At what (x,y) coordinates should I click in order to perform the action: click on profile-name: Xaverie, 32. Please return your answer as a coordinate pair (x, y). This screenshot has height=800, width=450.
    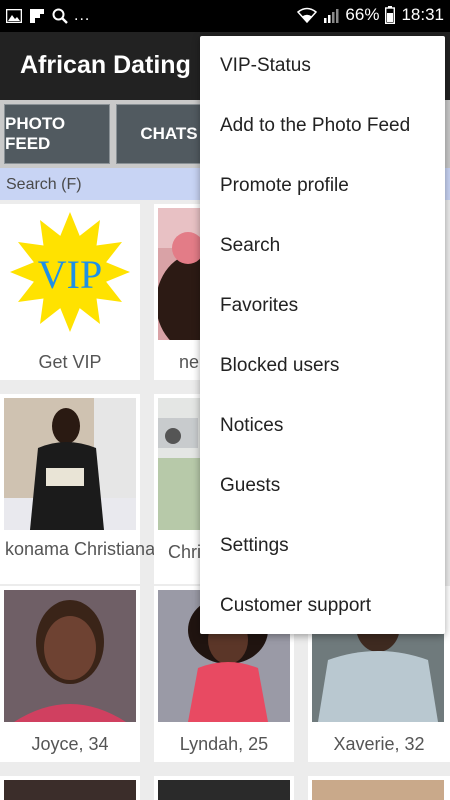
    Looking at the image, I should click on (379, 744).